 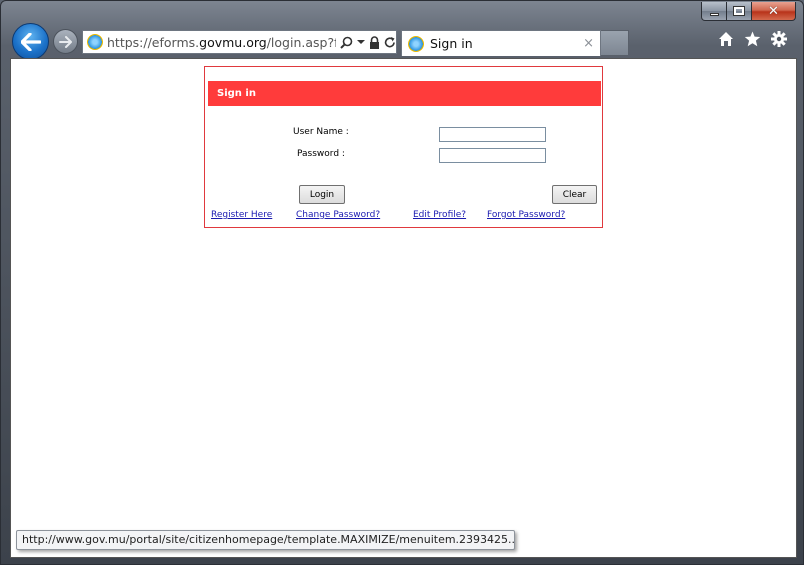 I want to click on minimize-button, so click(x=714, y=11).